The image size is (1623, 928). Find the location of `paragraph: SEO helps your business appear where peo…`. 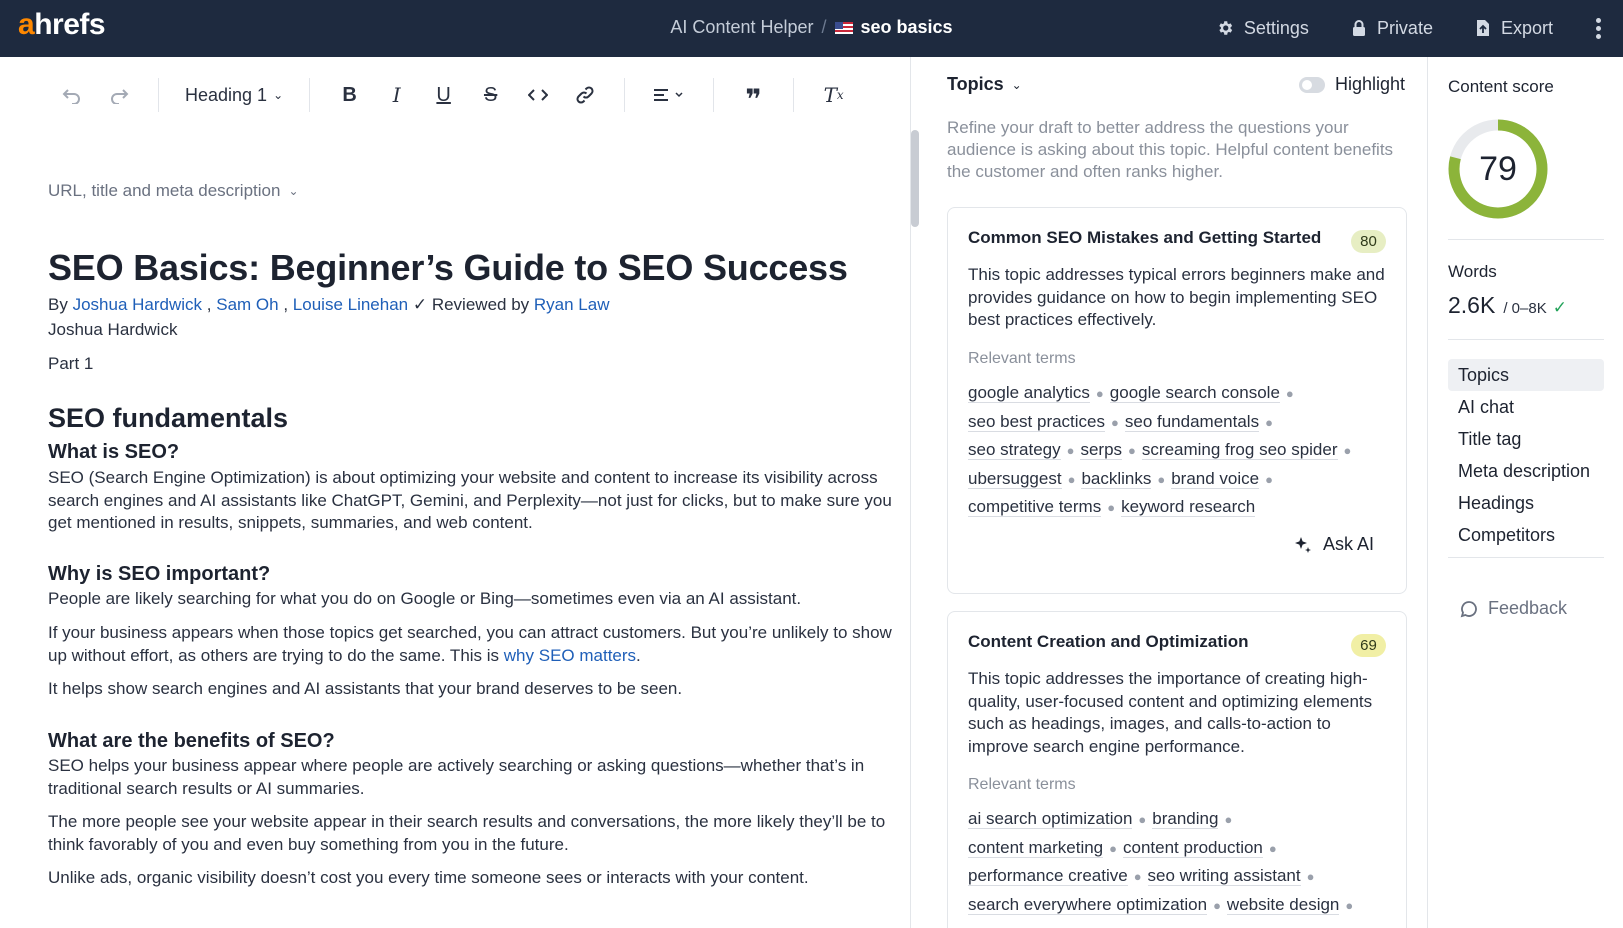

paragraph: SEO helps your business appear where peo… is located at coordinates (478, 777).